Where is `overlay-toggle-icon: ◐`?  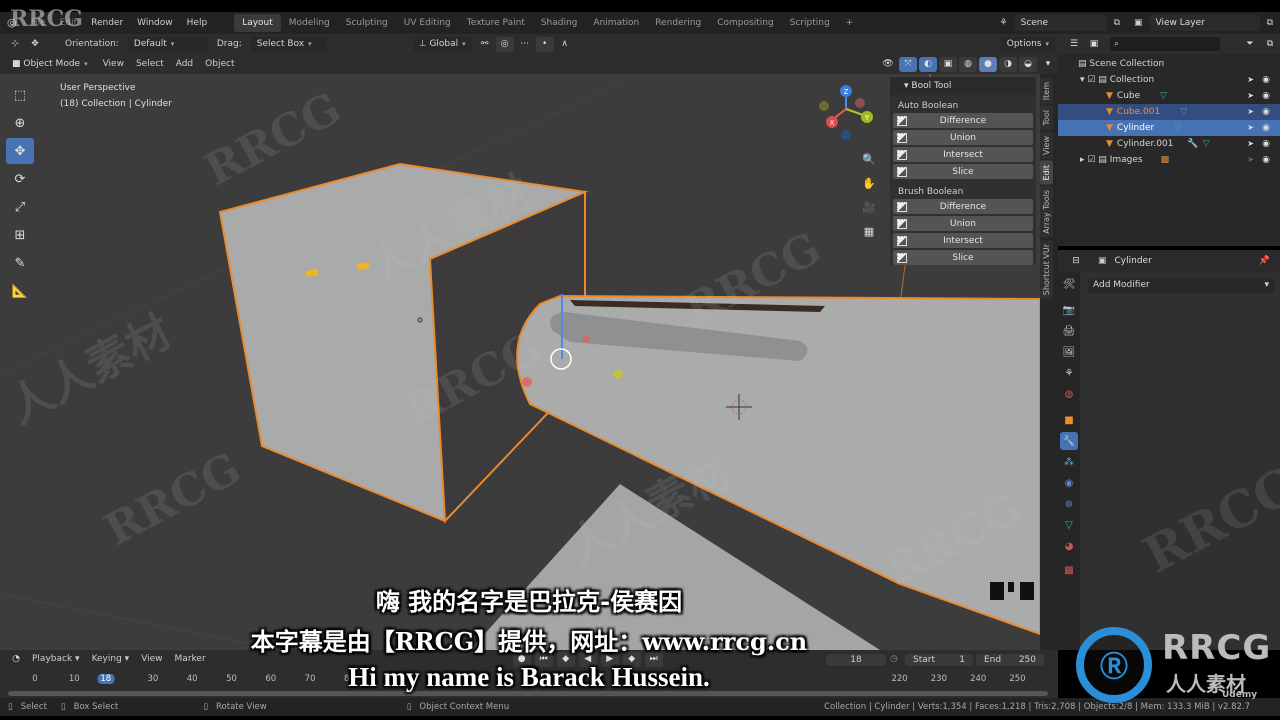
overlay-toggle-icon: ◐ is located at coordinates (928, 64).